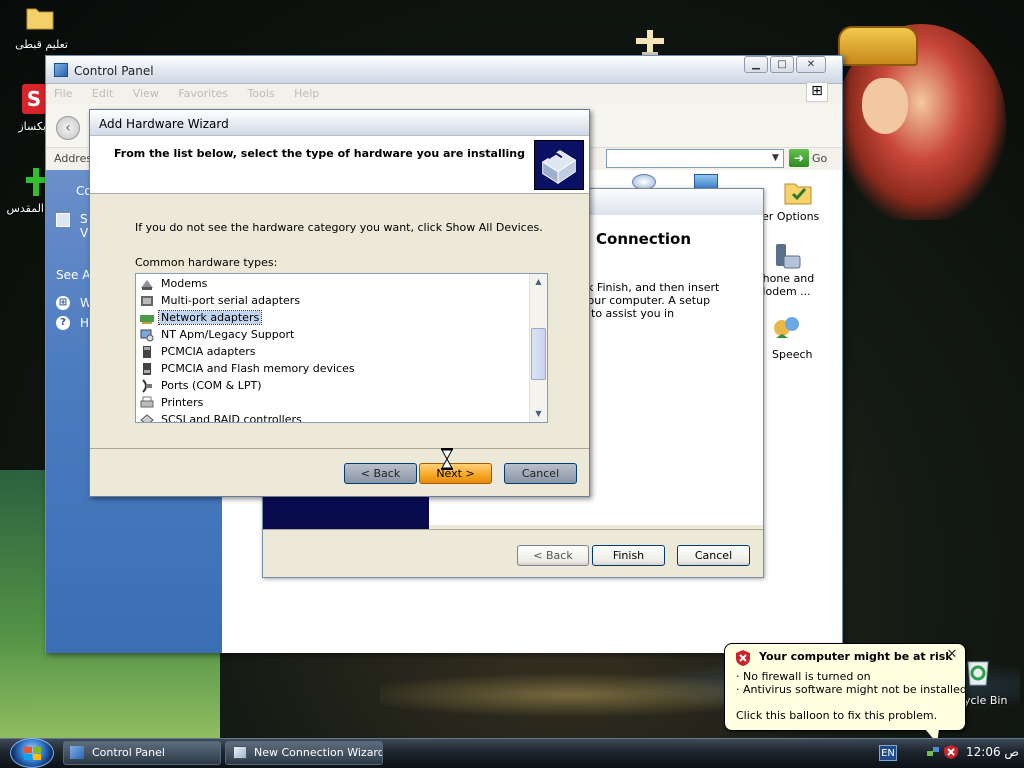 The width and height of the screenshot is (1024, 768). Describe the element at coordinates (538, 354) in the screenshot. I see `scroll-thumb` at that location.